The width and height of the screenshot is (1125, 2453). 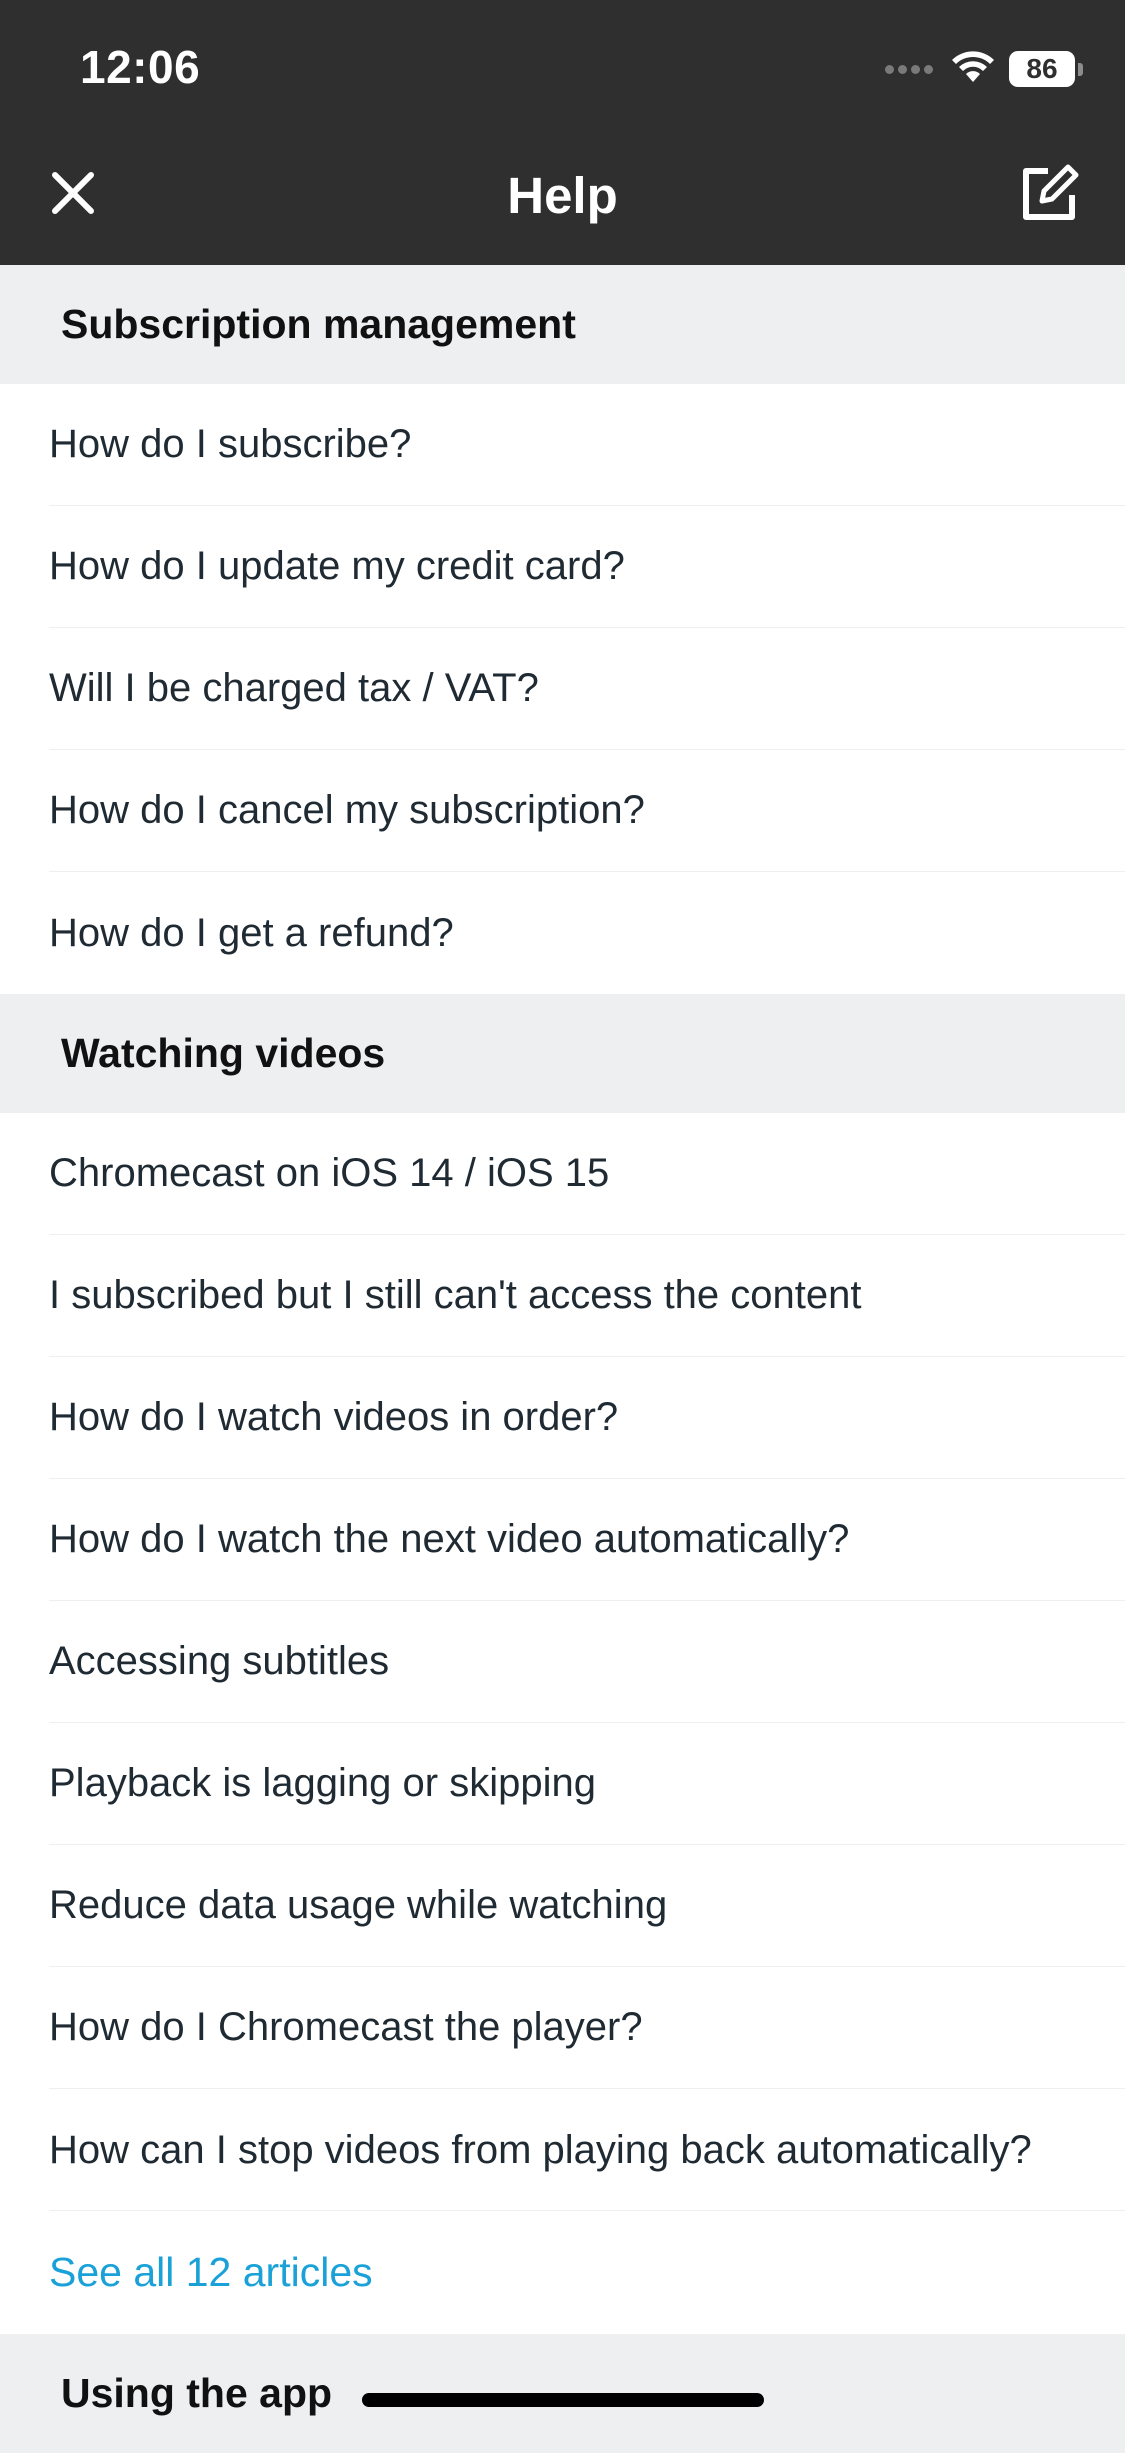 I want to click on article-item: Playback is lagging or skipping, so click(x=587, y=1784).